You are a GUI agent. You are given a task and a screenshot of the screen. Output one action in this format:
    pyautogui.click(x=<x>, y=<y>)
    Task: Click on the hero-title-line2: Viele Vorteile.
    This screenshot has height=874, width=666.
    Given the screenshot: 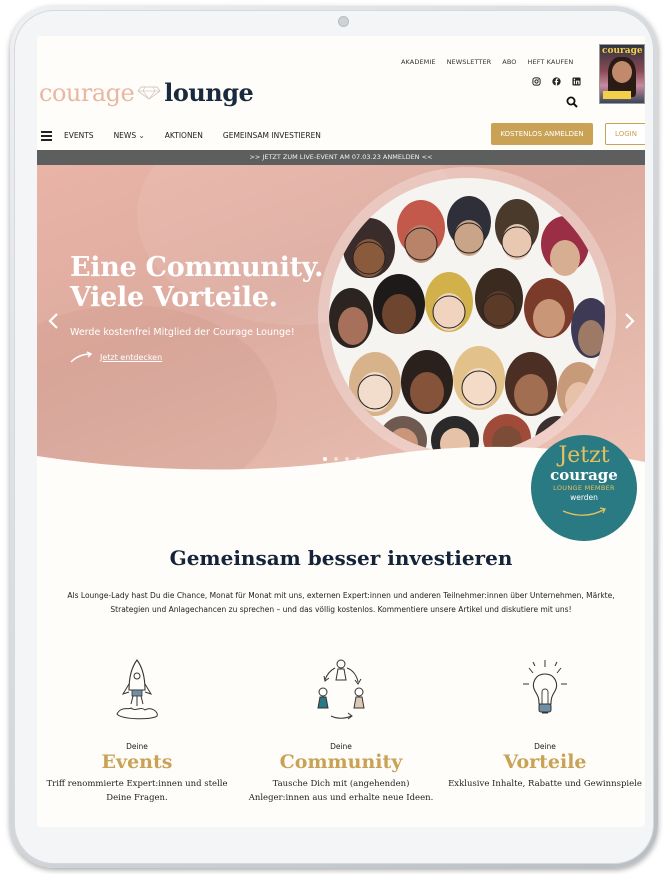 What is the action you would take?
    pyautogui.click(x=174, y=297)
    